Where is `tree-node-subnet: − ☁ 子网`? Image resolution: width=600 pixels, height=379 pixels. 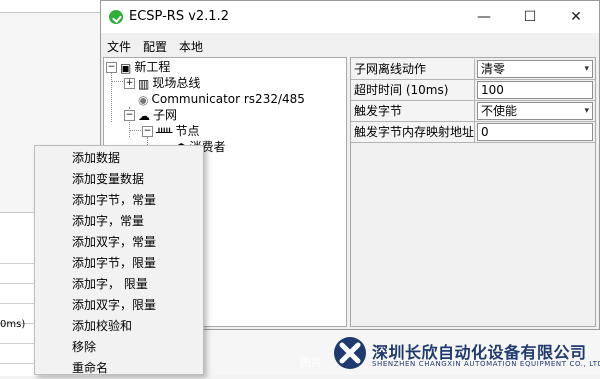
tree-node-subnet: − ☁ 子网 is located at coordinates (150, 115).